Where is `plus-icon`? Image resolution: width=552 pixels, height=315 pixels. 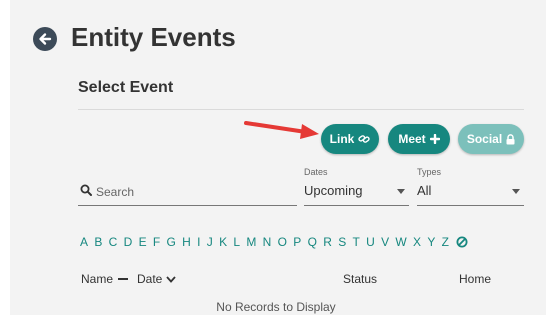
plus-icon is located at coordinates (434, 139).